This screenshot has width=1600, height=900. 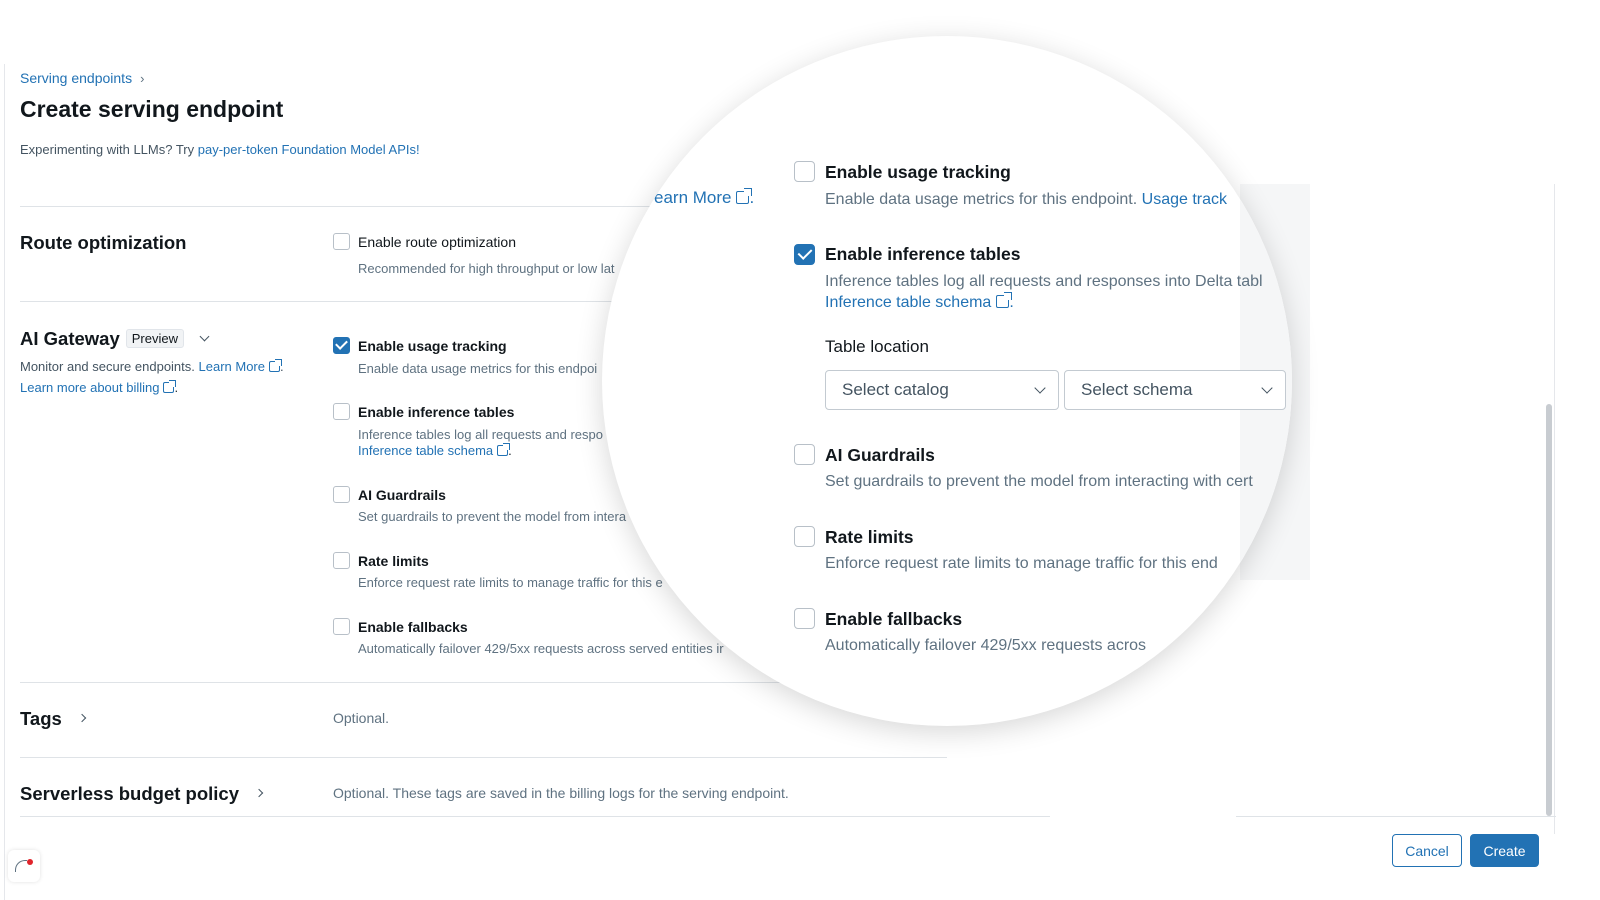 I want to click on route-optimization-checkbox, so click(x=341, y=241).